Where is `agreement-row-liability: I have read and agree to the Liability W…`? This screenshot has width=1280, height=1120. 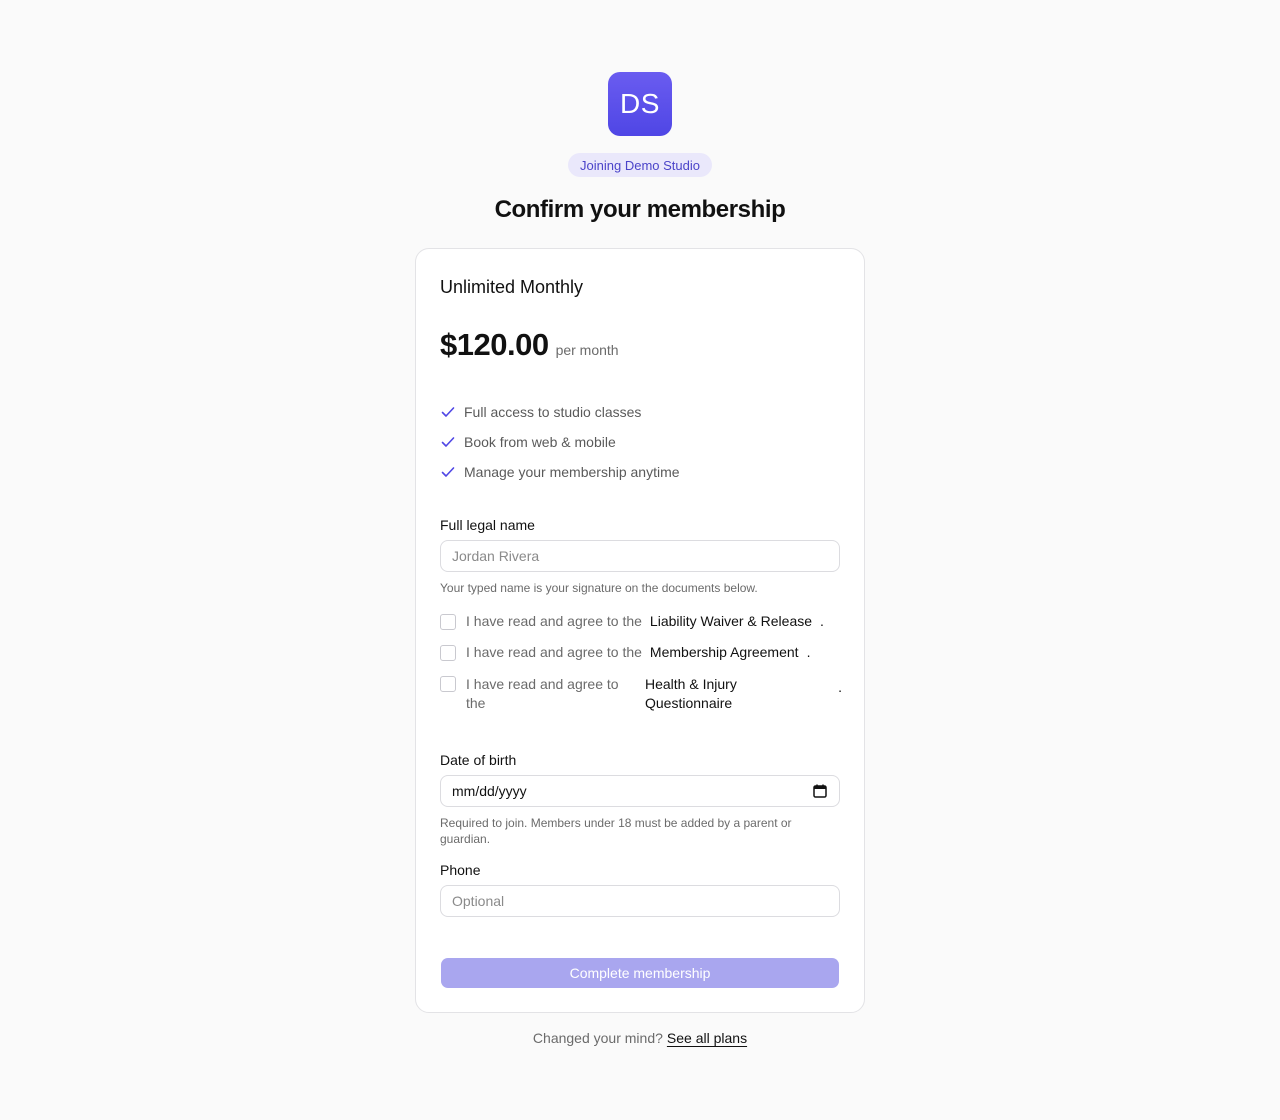
agreement-row-liability: I have read and agree to the Liability W… is located at coordinates (641, 621).